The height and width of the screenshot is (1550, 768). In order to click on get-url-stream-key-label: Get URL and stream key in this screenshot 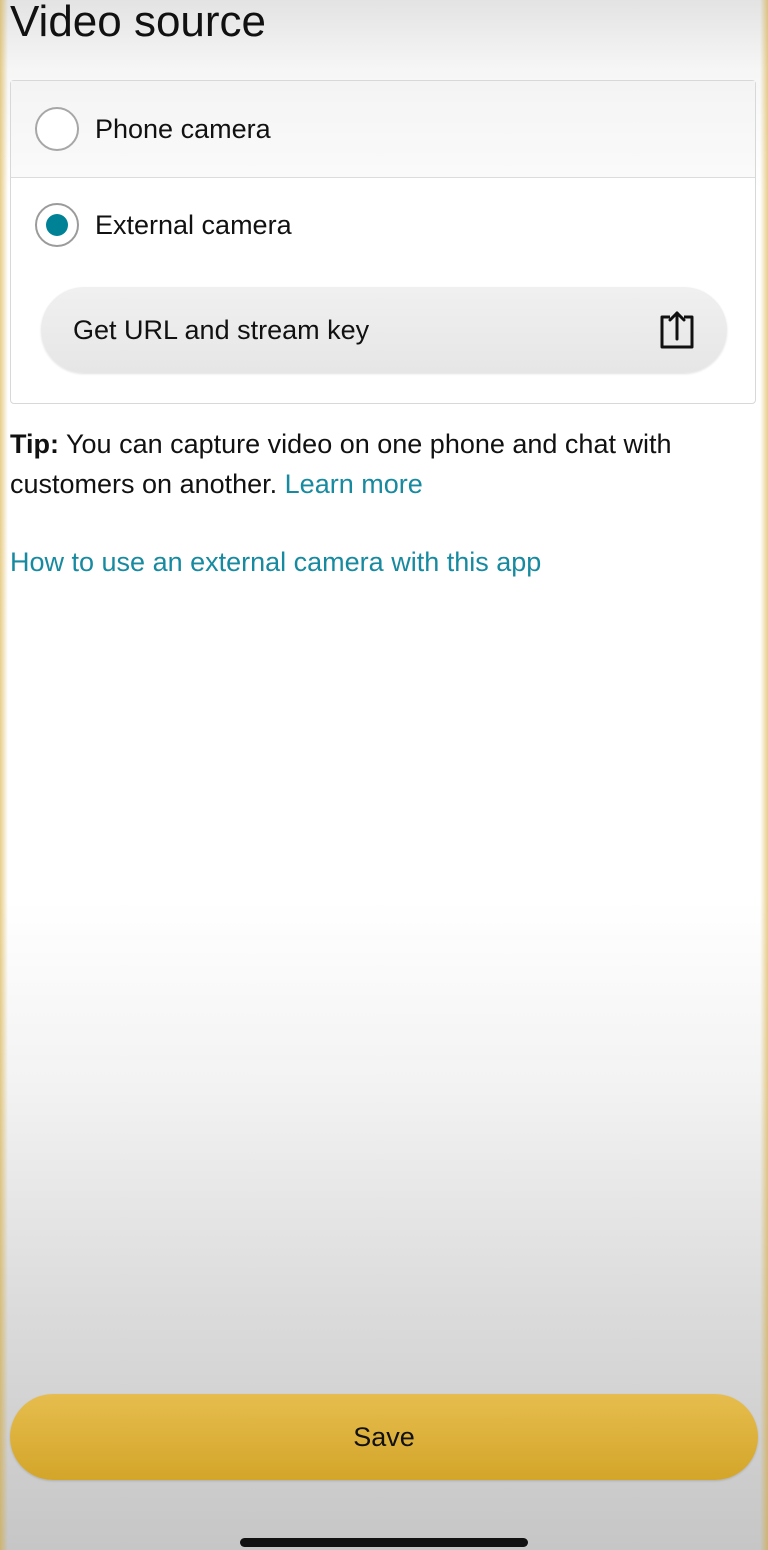, I will do `click(221, 329)`.